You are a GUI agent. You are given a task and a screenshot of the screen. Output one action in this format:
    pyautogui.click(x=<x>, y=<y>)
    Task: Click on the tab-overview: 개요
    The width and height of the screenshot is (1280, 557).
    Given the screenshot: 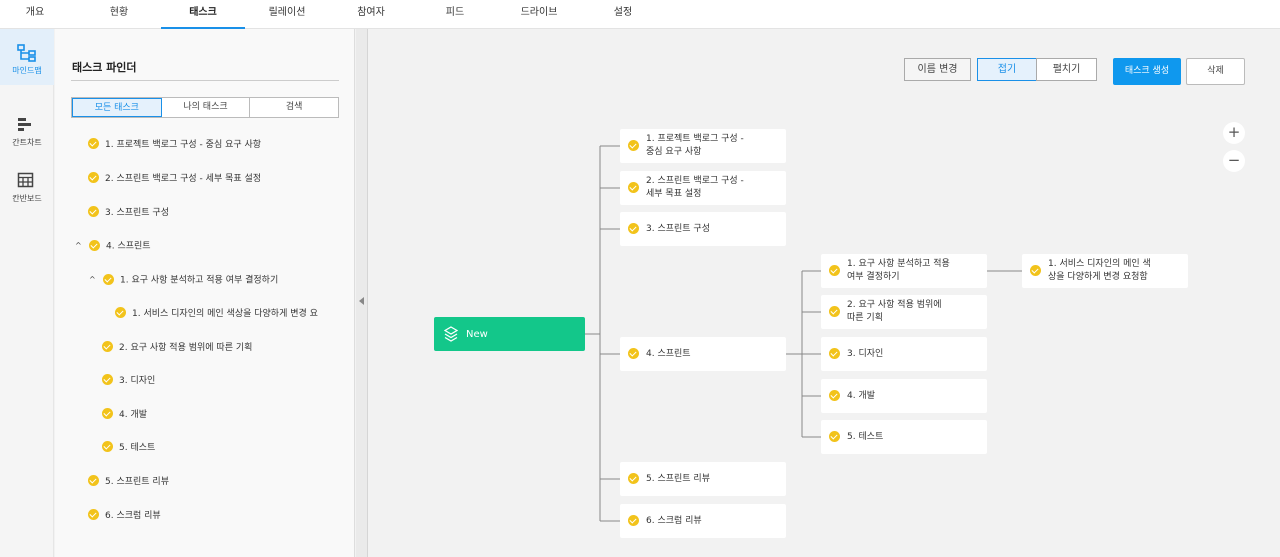 What is the action you would take?
    pyautogui.click(x=35, y=14)
    